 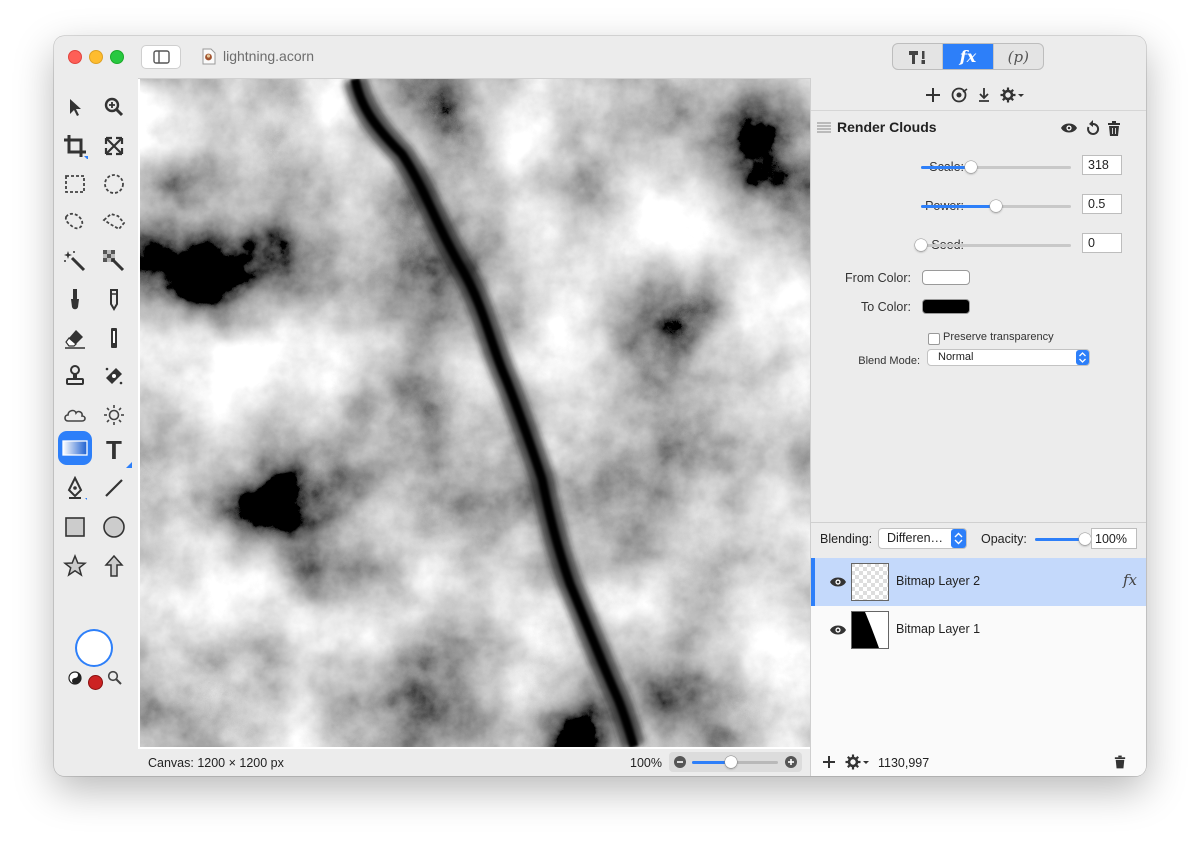 What do you see at coordinates (829, 762) in the screenshot?
I see `add-layer-icon` at bounding box center [829, 762].